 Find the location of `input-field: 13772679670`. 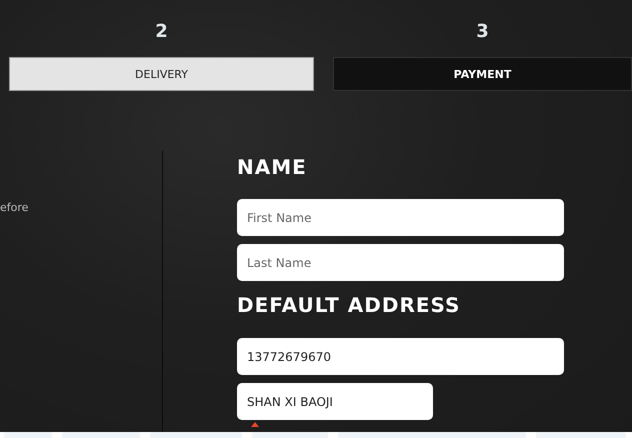

input-field: 13772679670 is located at coordinates (400, 356).